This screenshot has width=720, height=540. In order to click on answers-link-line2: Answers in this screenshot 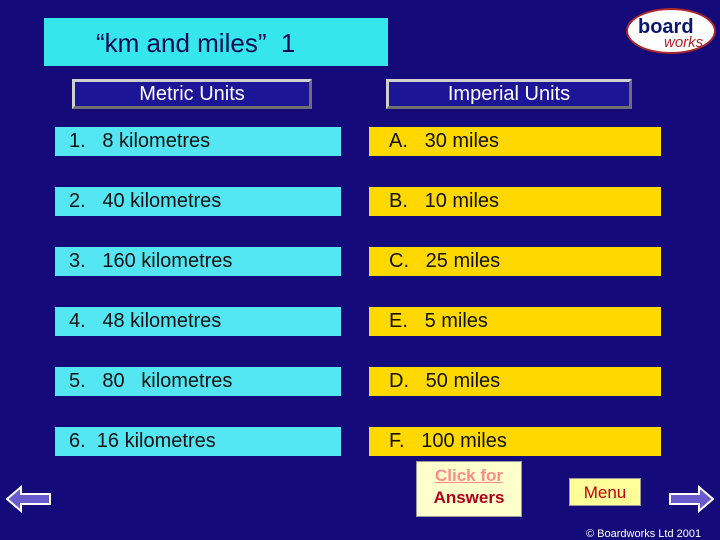, I will do `click(469, 498)`.